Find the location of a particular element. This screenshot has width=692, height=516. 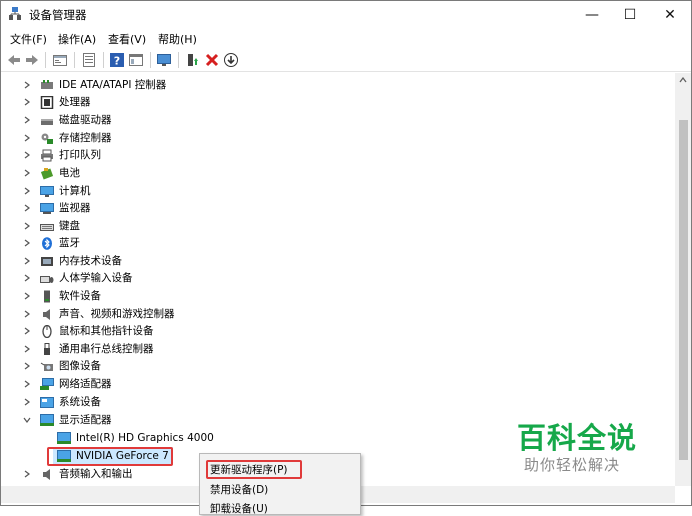

storage-controller-icon is located at coordinates (47, 138).